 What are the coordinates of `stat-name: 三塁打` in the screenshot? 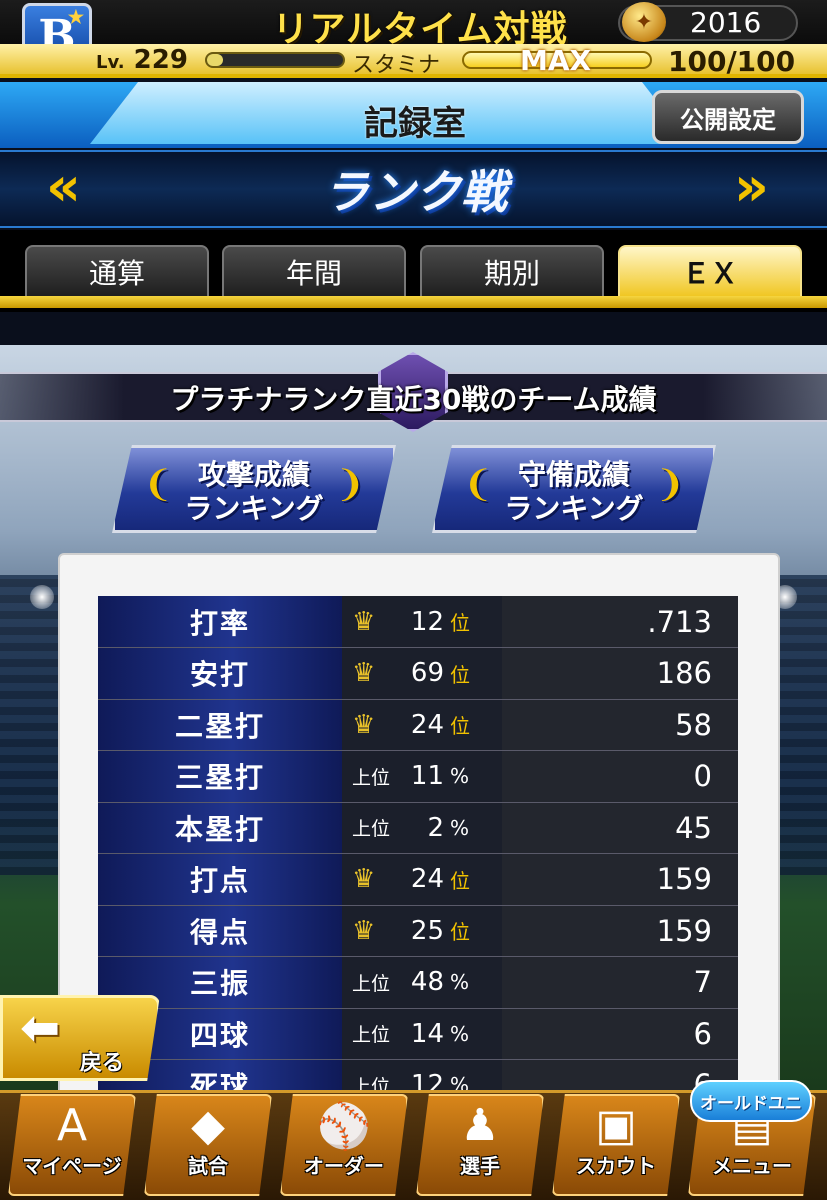 It's located at (220, 776).